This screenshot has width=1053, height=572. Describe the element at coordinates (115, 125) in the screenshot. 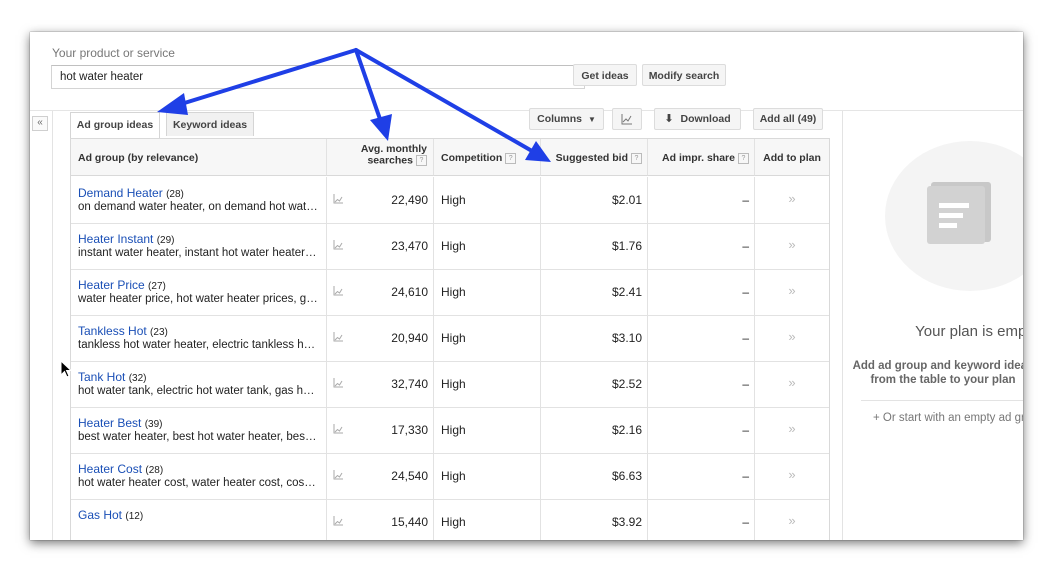

I see `tab-ad-group-ideas: Ad group ideas` at that location.